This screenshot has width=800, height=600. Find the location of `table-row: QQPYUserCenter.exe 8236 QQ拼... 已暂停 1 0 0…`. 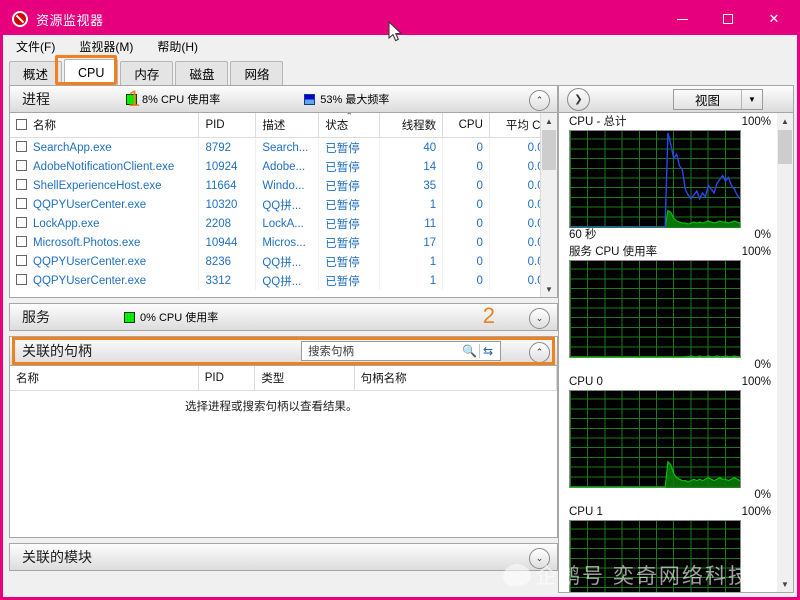

table-row: QQPYUserCenter.exe 8236 QQ拼... 已暂停 1 0 0… is located at coordinates (283, 261).